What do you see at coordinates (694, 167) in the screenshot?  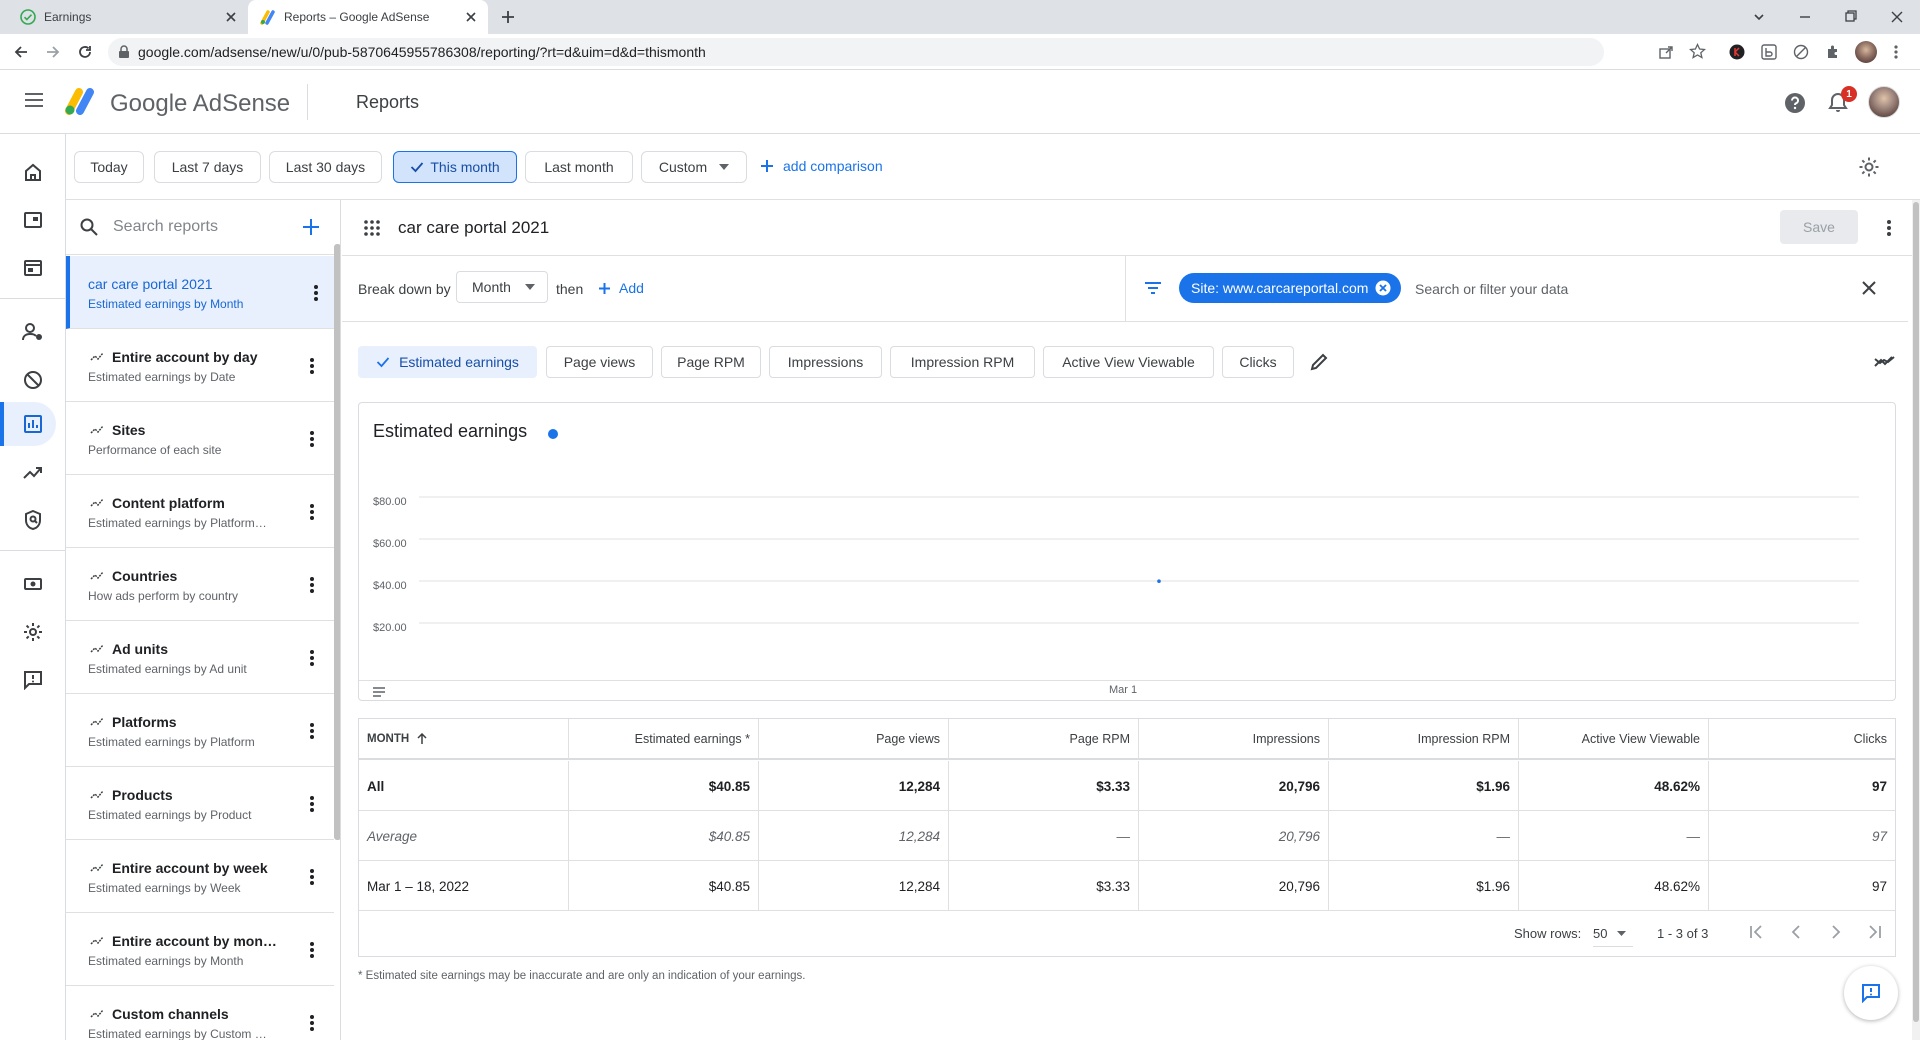 I see `date-chip-custom: Custom` at bounding box center [694, 167].